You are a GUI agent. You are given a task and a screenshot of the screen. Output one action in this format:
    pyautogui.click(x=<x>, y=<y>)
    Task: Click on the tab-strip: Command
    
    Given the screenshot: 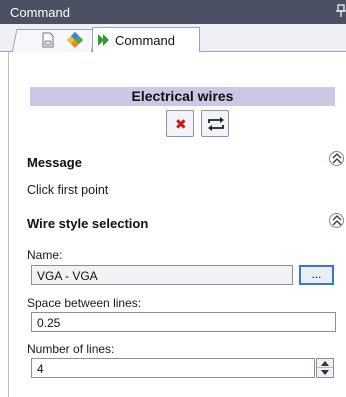 What is the action you would take?
    pyautogui.click(x=173, y=38)
    